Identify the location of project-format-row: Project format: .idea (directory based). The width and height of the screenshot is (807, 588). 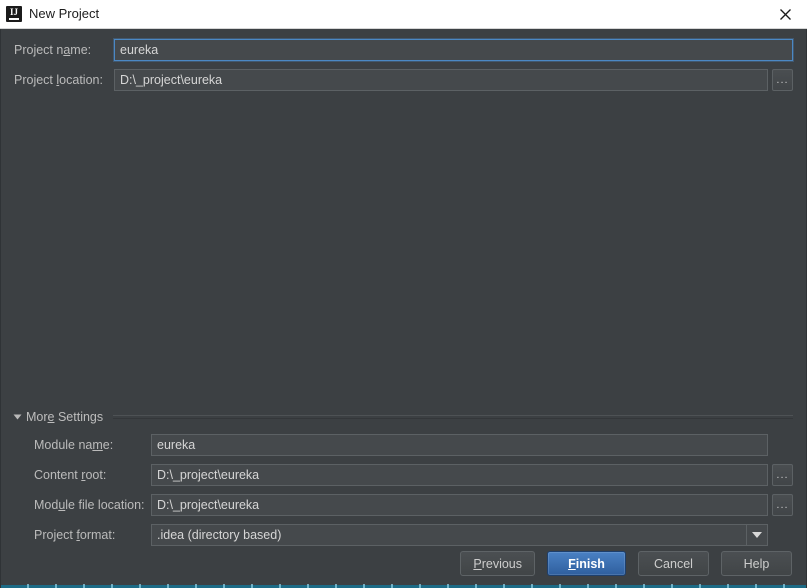
(403, 535).